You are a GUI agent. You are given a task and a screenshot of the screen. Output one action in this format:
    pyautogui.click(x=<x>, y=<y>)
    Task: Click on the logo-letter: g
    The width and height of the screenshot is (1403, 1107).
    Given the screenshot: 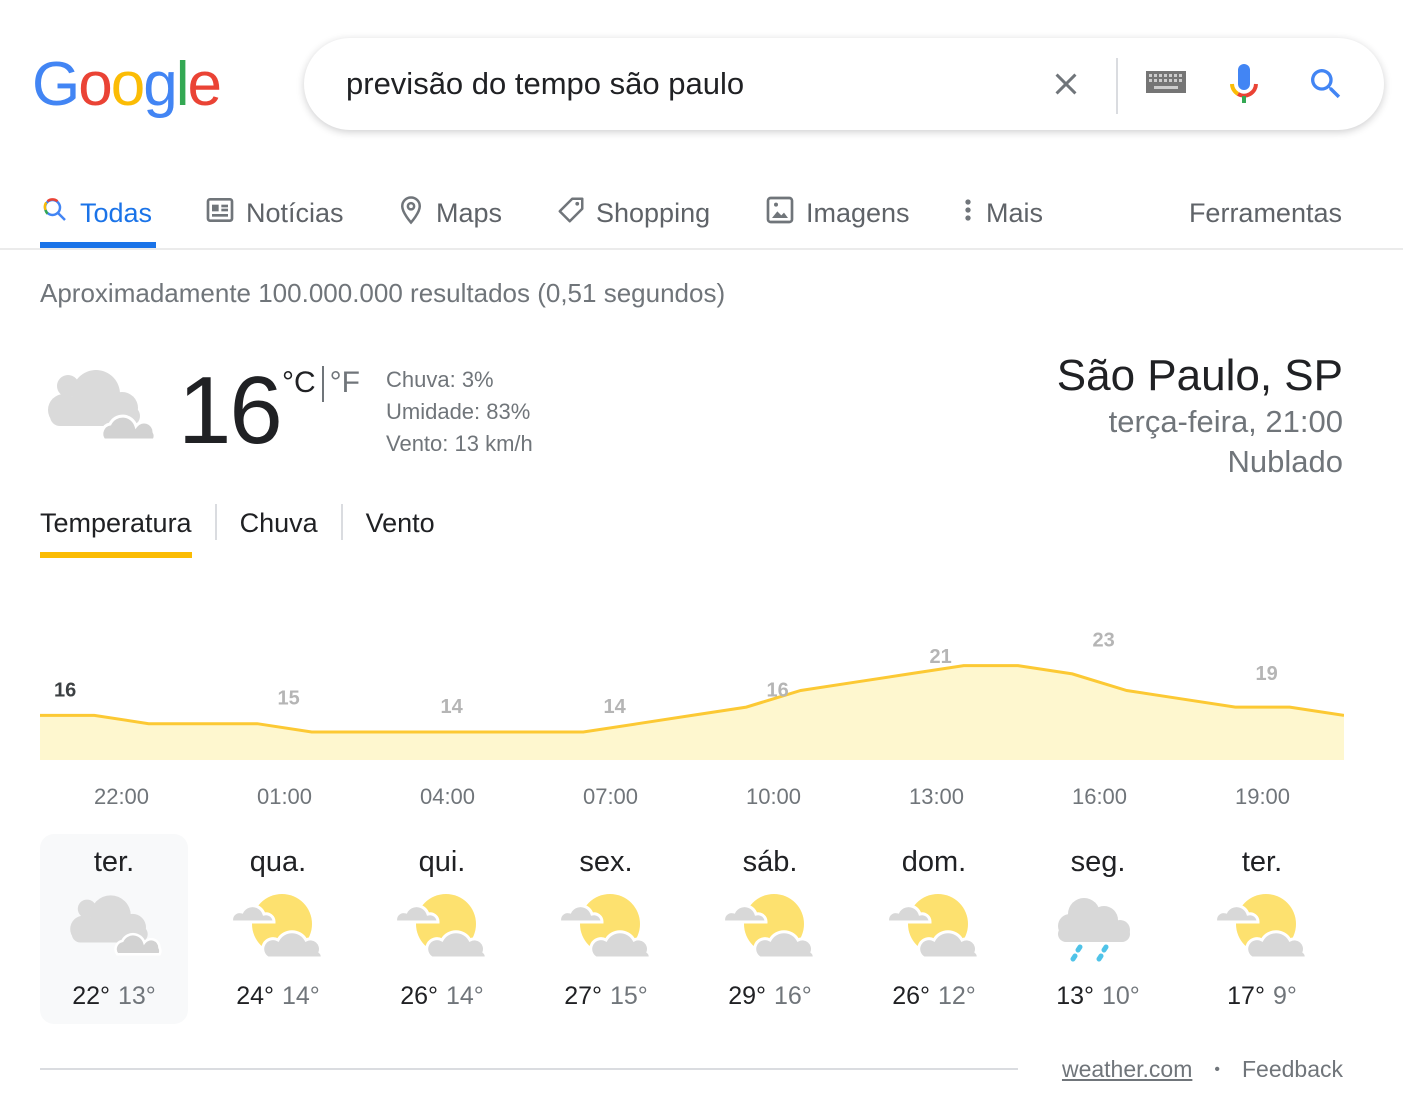 What is the action you would take?
    pyautogui.click(x=160, y=84)
    